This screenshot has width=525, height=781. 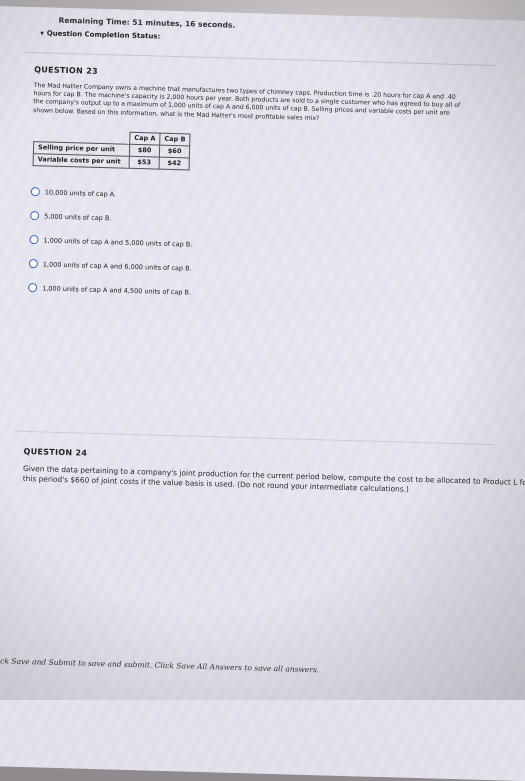 What do you see at coordinates (78, 217) in the screenshot?
I see `answer-option-label: 5,000 units of cap B.` at bounding box center [78, 217].